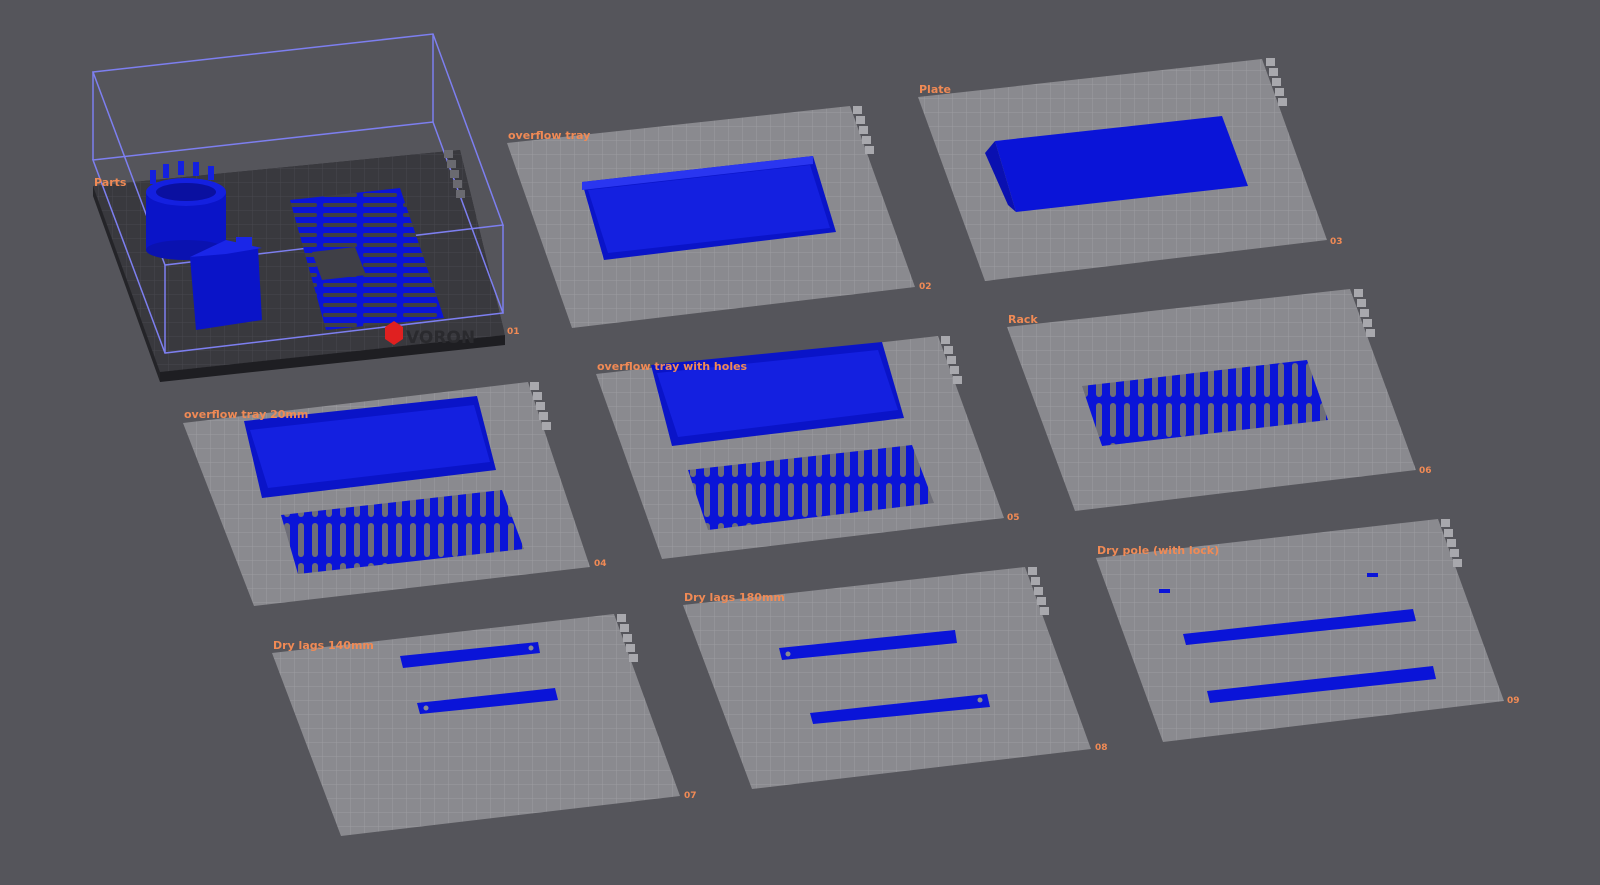 The width and height of the screenshot is (1600, 885). What do you see at coordinates (672, 366) in the screenshot?
I see `plate-label: overflow tray with holes` at bounding box center [672, 366].